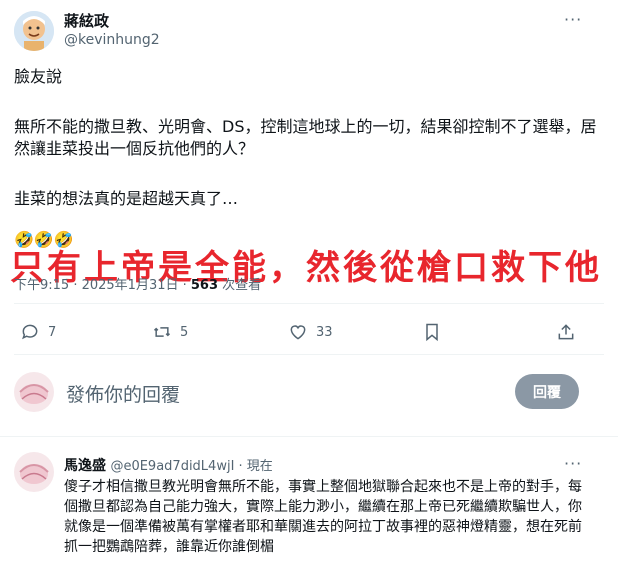 The width and height of the screenshot is (618, 568). I want to click on bookmark-icon, so click(432, 332).